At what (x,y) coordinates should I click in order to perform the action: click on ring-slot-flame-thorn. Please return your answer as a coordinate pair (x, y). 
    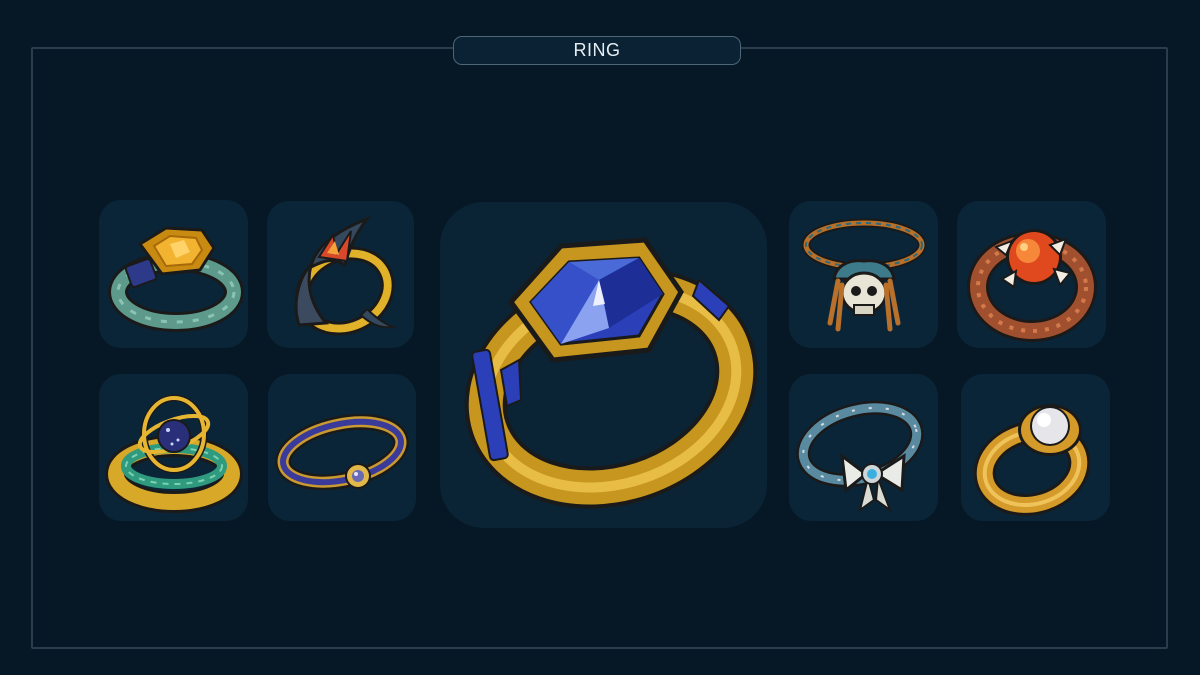
    Looking at the image, I should click on (340, 274).